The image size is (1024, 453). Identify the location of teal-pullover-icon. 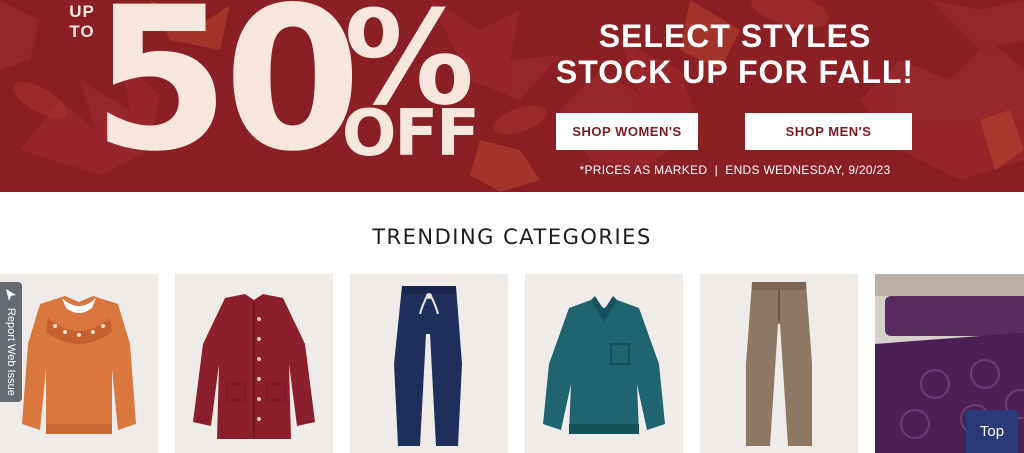
(604, 365).